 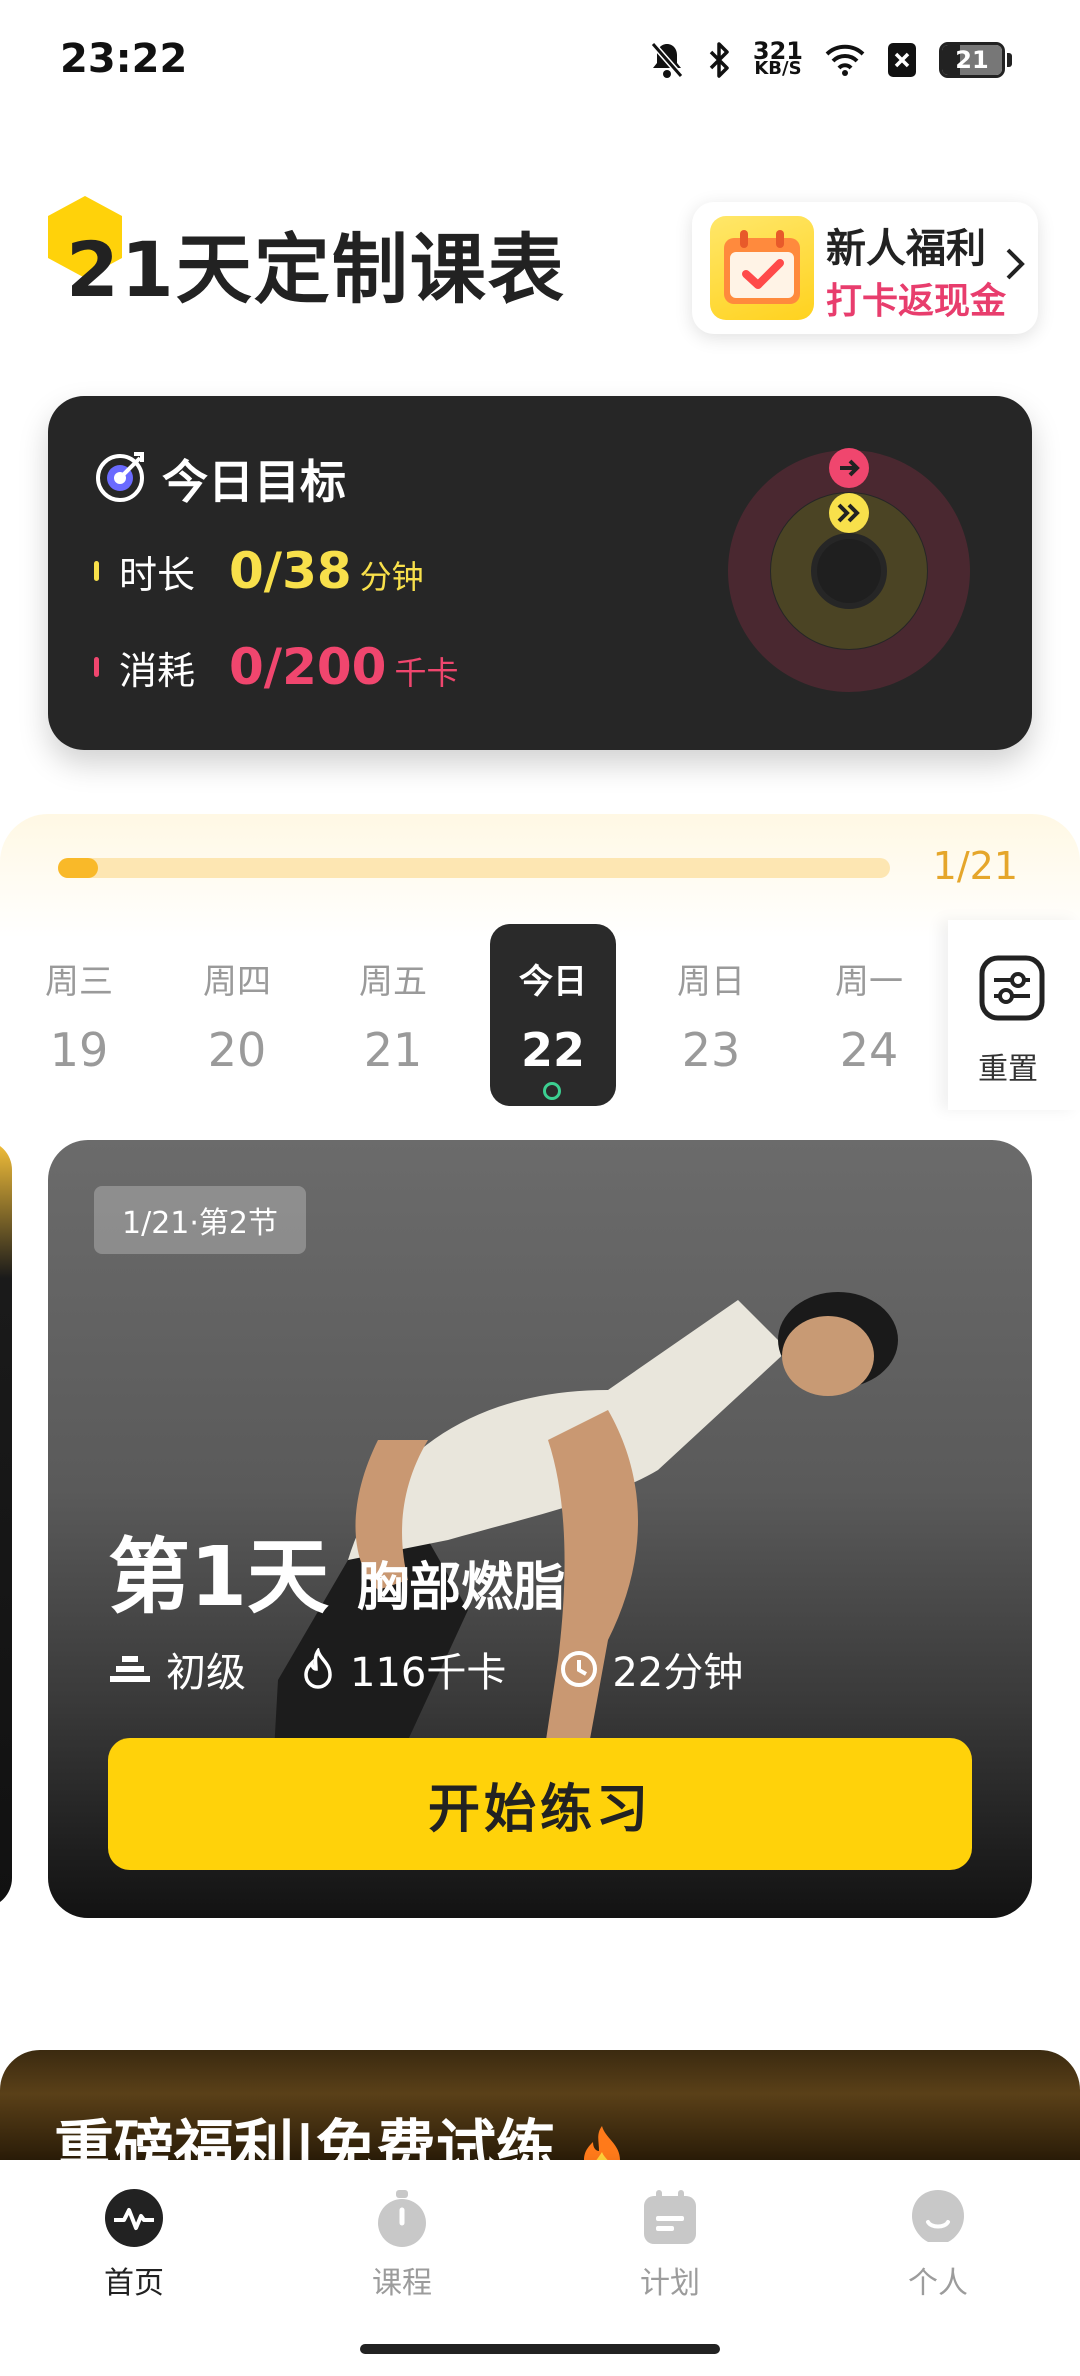 What do you see at coordinates (461, 1588) in the screenshot?
I see `course-name: 胸部燃脂` at bounding box center [461, 1588].